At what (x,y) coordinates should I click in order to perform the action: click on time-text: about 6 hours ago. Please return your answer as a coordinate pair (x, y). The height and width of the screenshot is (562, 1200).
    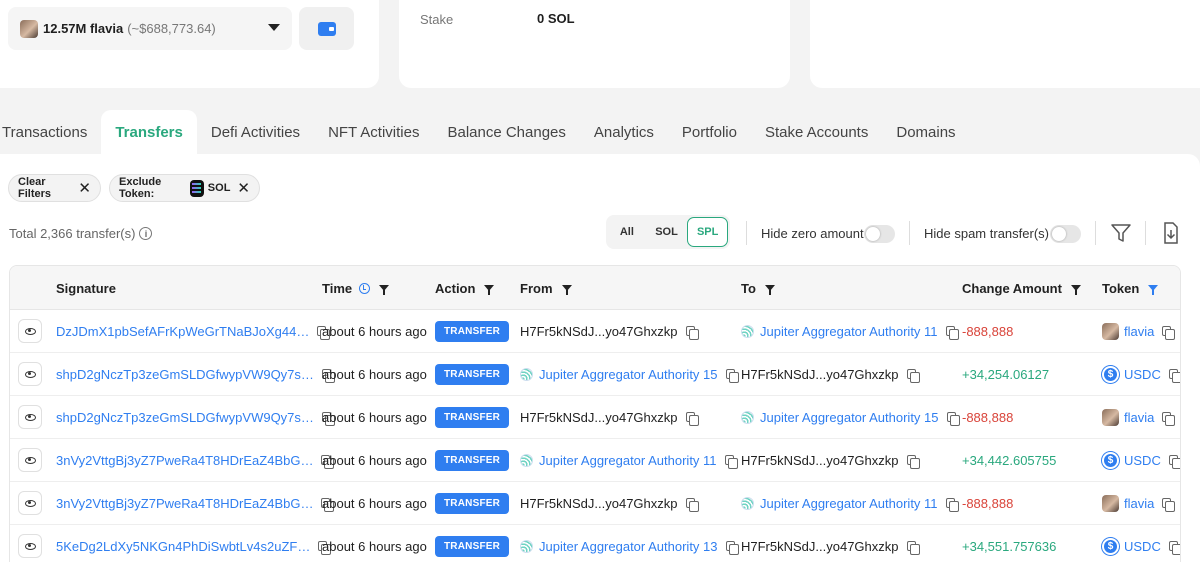
    Looking at the image, I should click on (374, 460).